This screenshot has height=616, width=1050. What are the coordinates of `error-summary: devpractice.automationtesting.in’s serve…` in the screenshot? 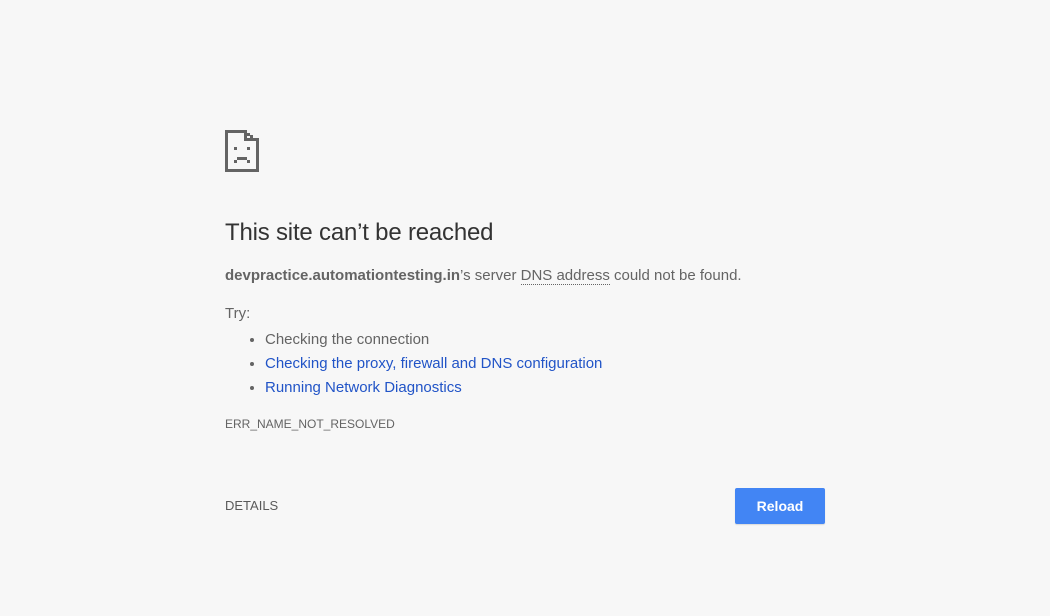 It's located at (525, 276).